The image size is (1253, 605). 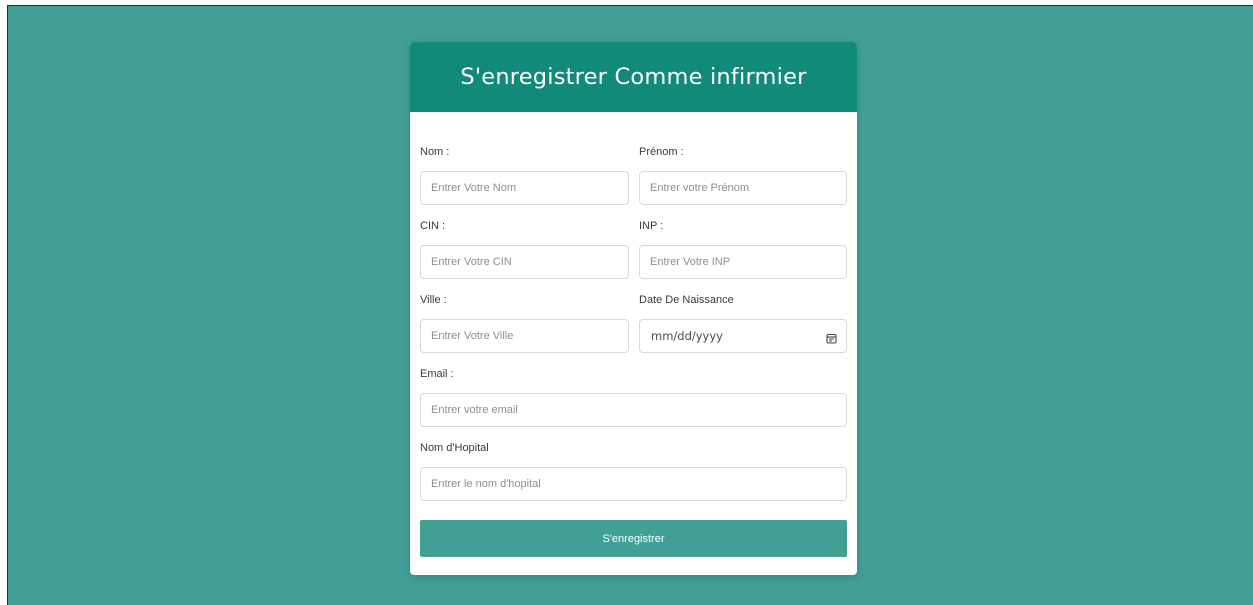 I want to click on email-label: Email :, so click(x=437, y=374).